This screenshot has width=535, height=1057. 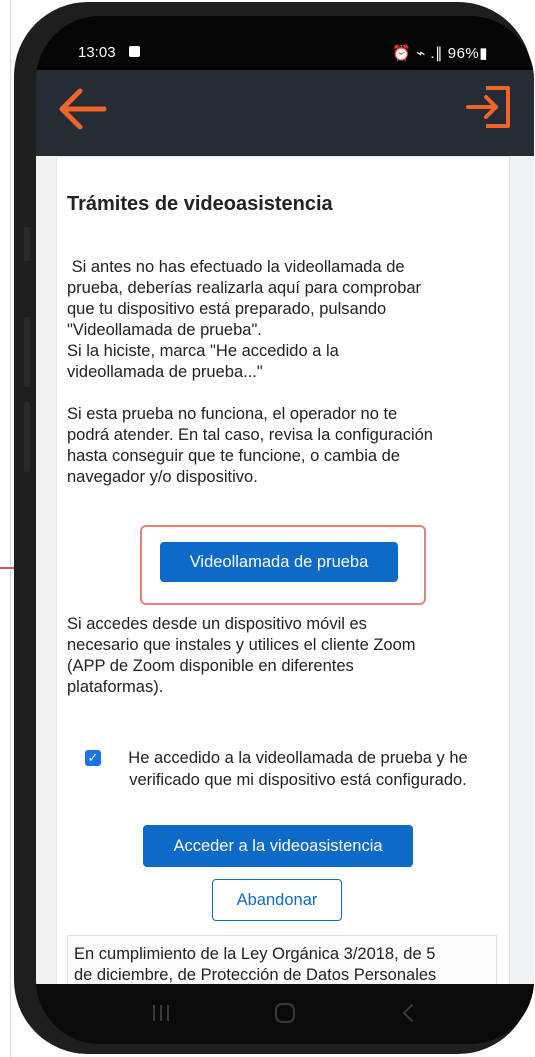 I want to click on home-icon, so click(x=285, y=1013).